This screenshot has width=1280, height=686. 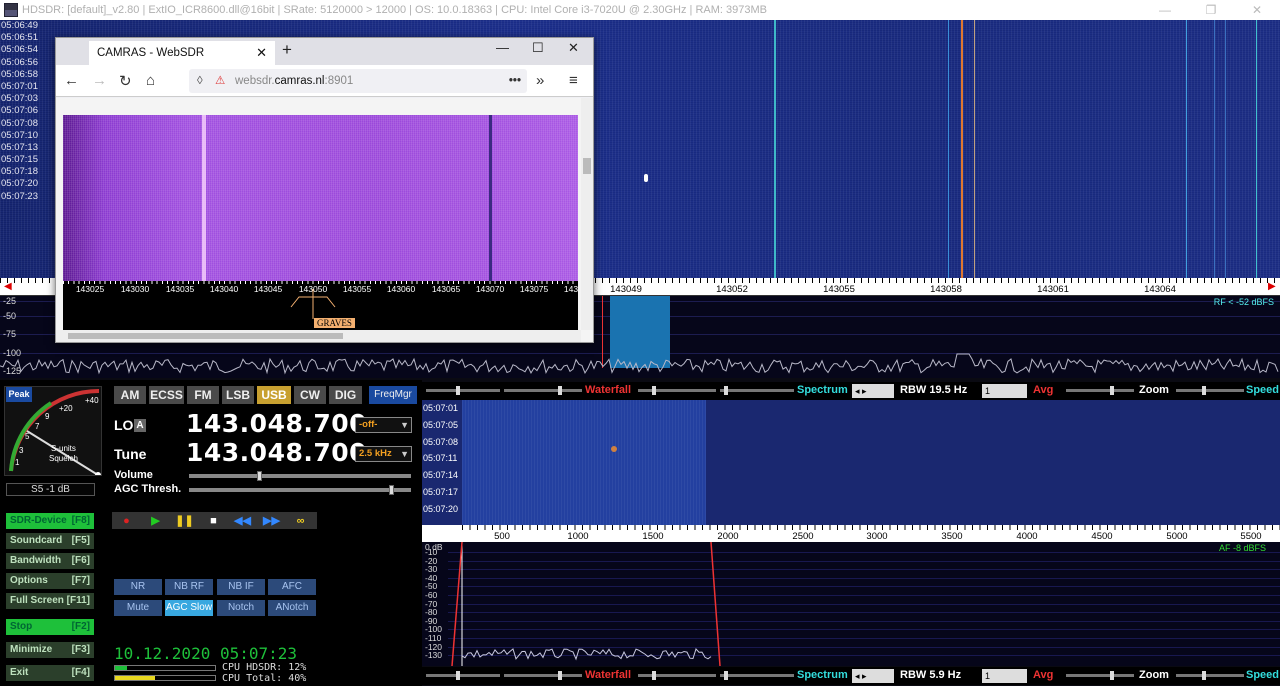 I want to click on page-actions-icon: •••, so click(x=515, y=81).